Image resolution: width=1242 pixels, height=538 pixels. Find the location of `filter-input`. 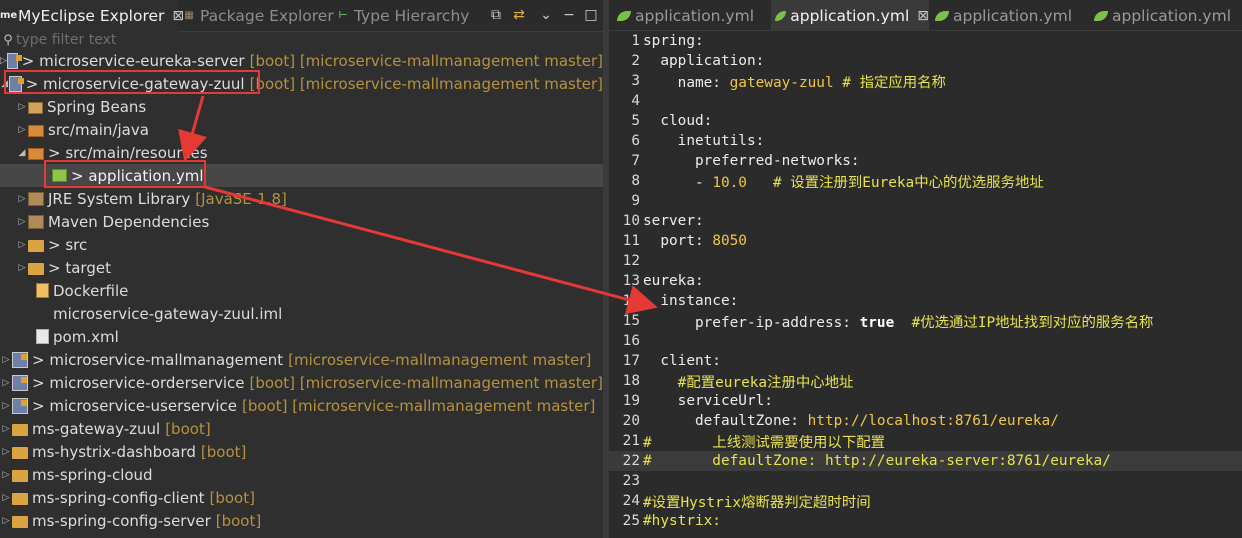

filter-input is located at coordinates (266, 40).